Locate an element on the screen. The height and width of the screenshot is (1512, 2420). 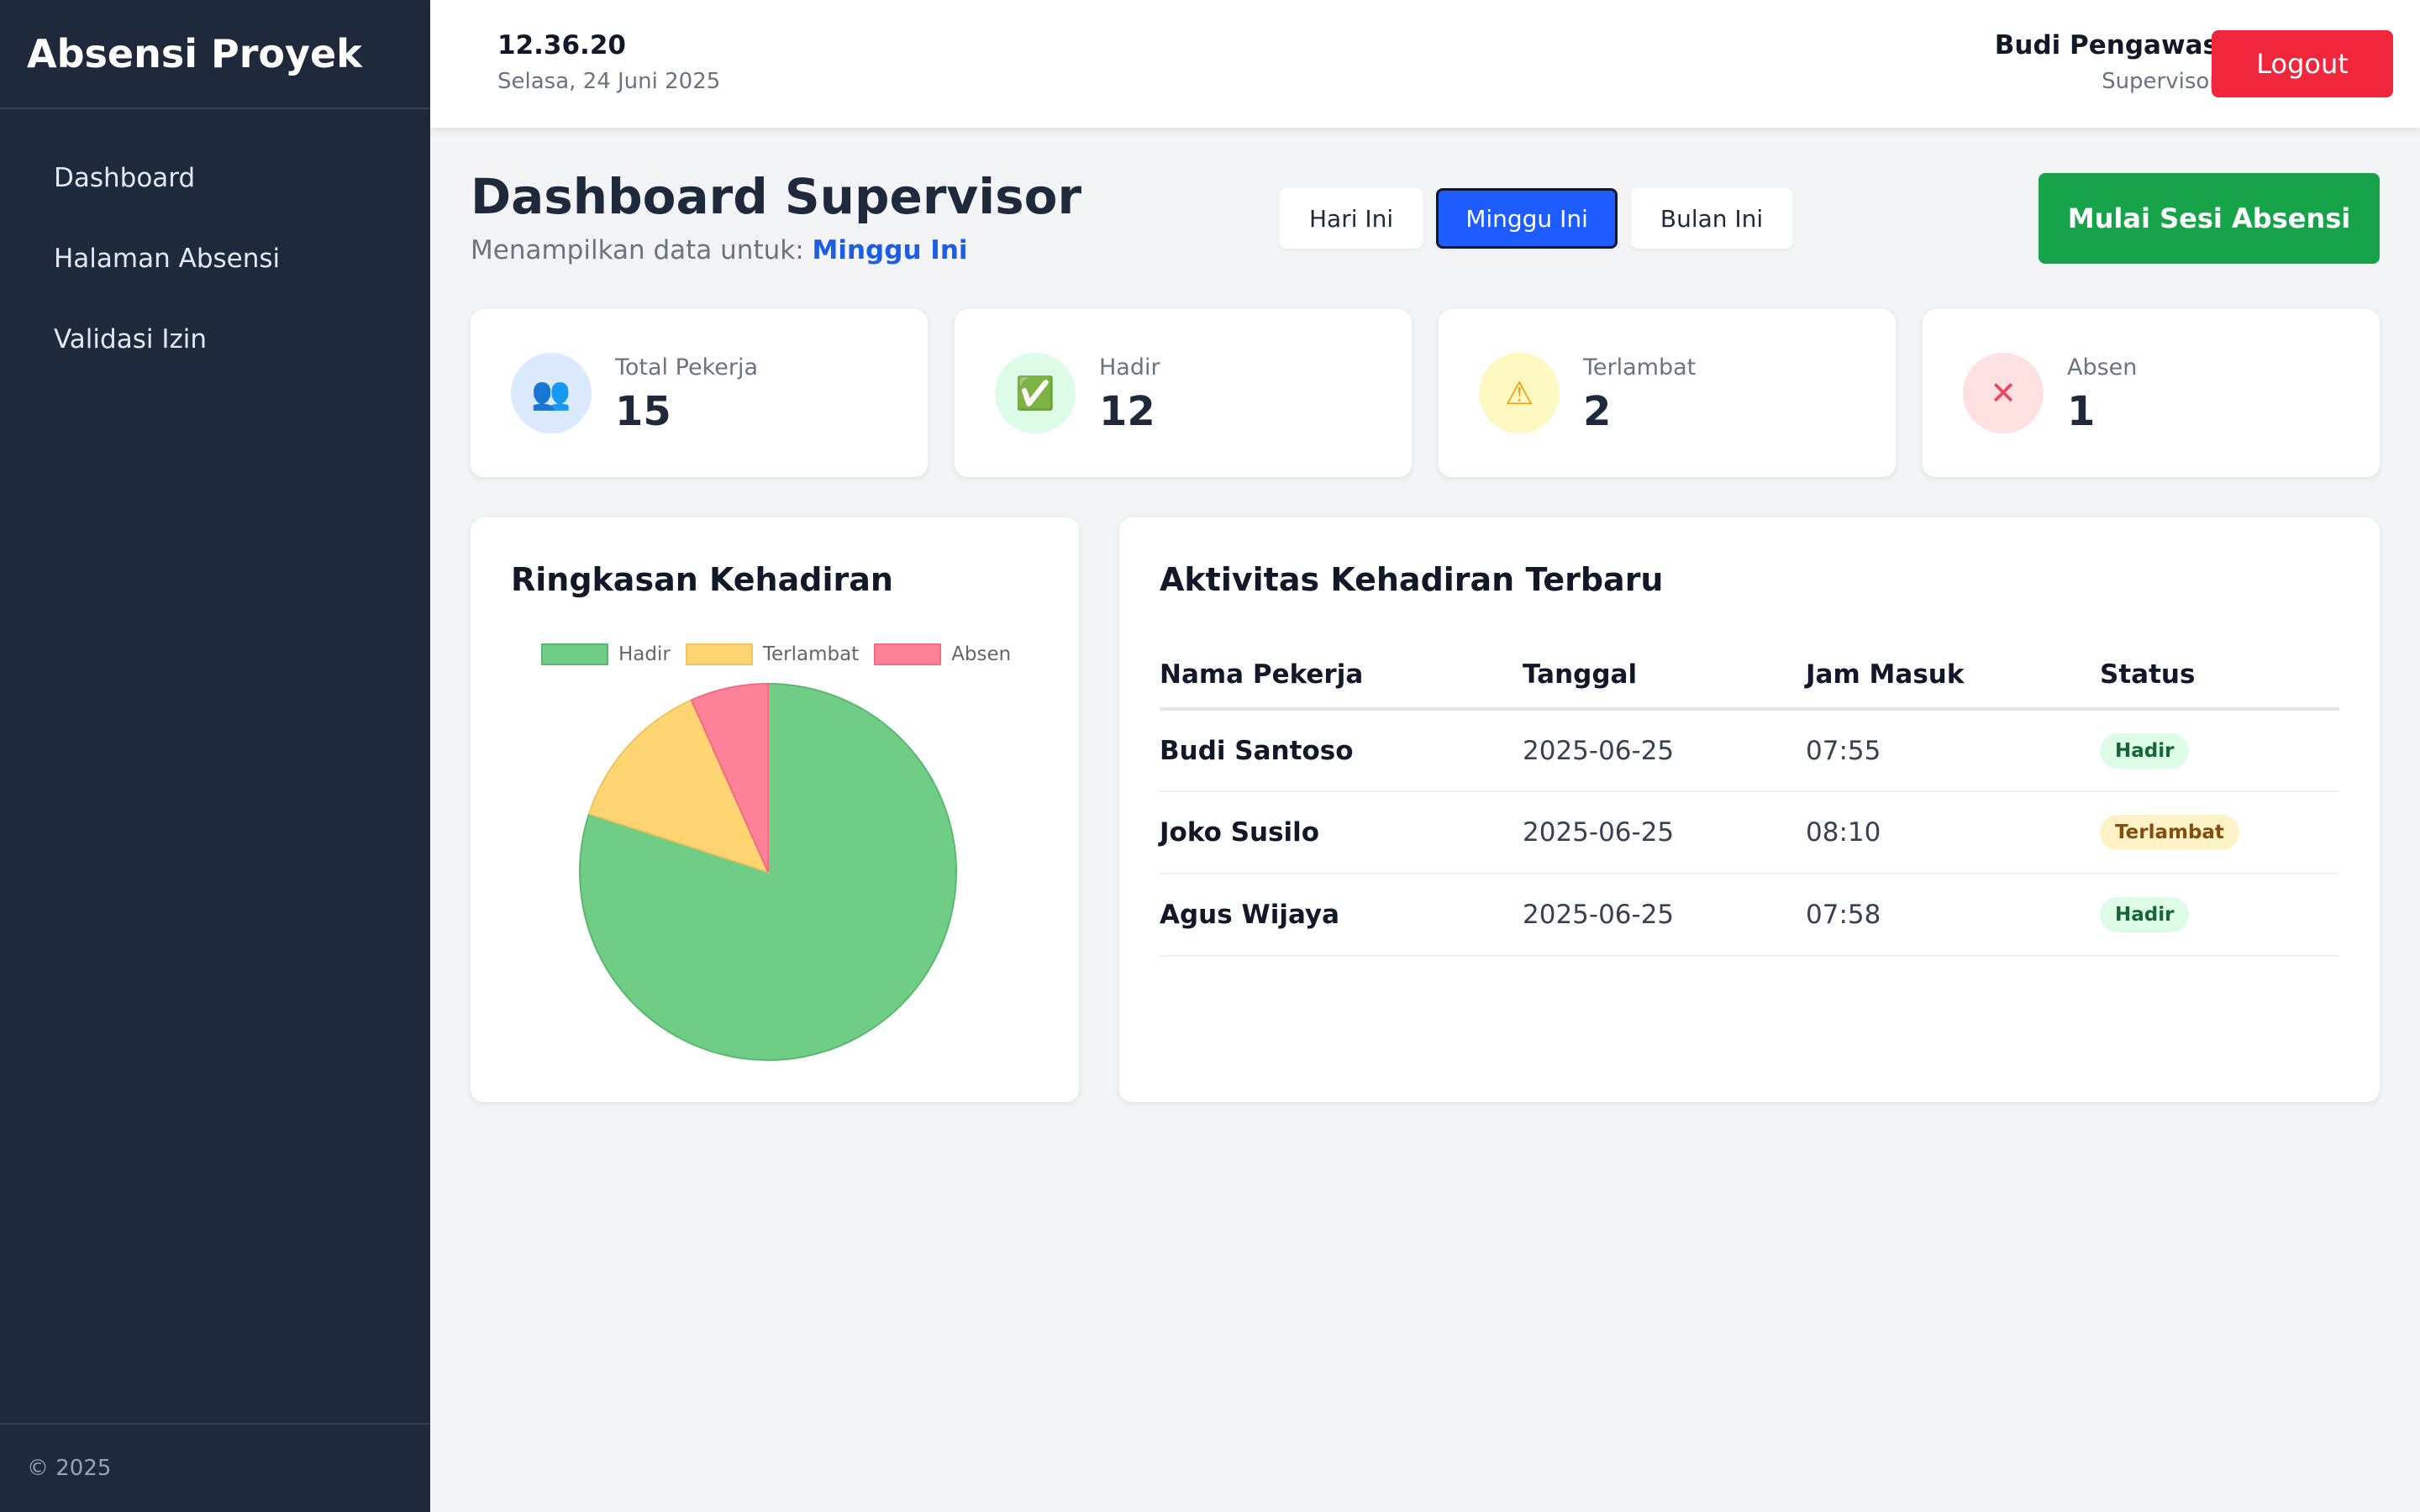
chart-legend: Hadir Terlambat Absen is located at coordinates (783, 654).